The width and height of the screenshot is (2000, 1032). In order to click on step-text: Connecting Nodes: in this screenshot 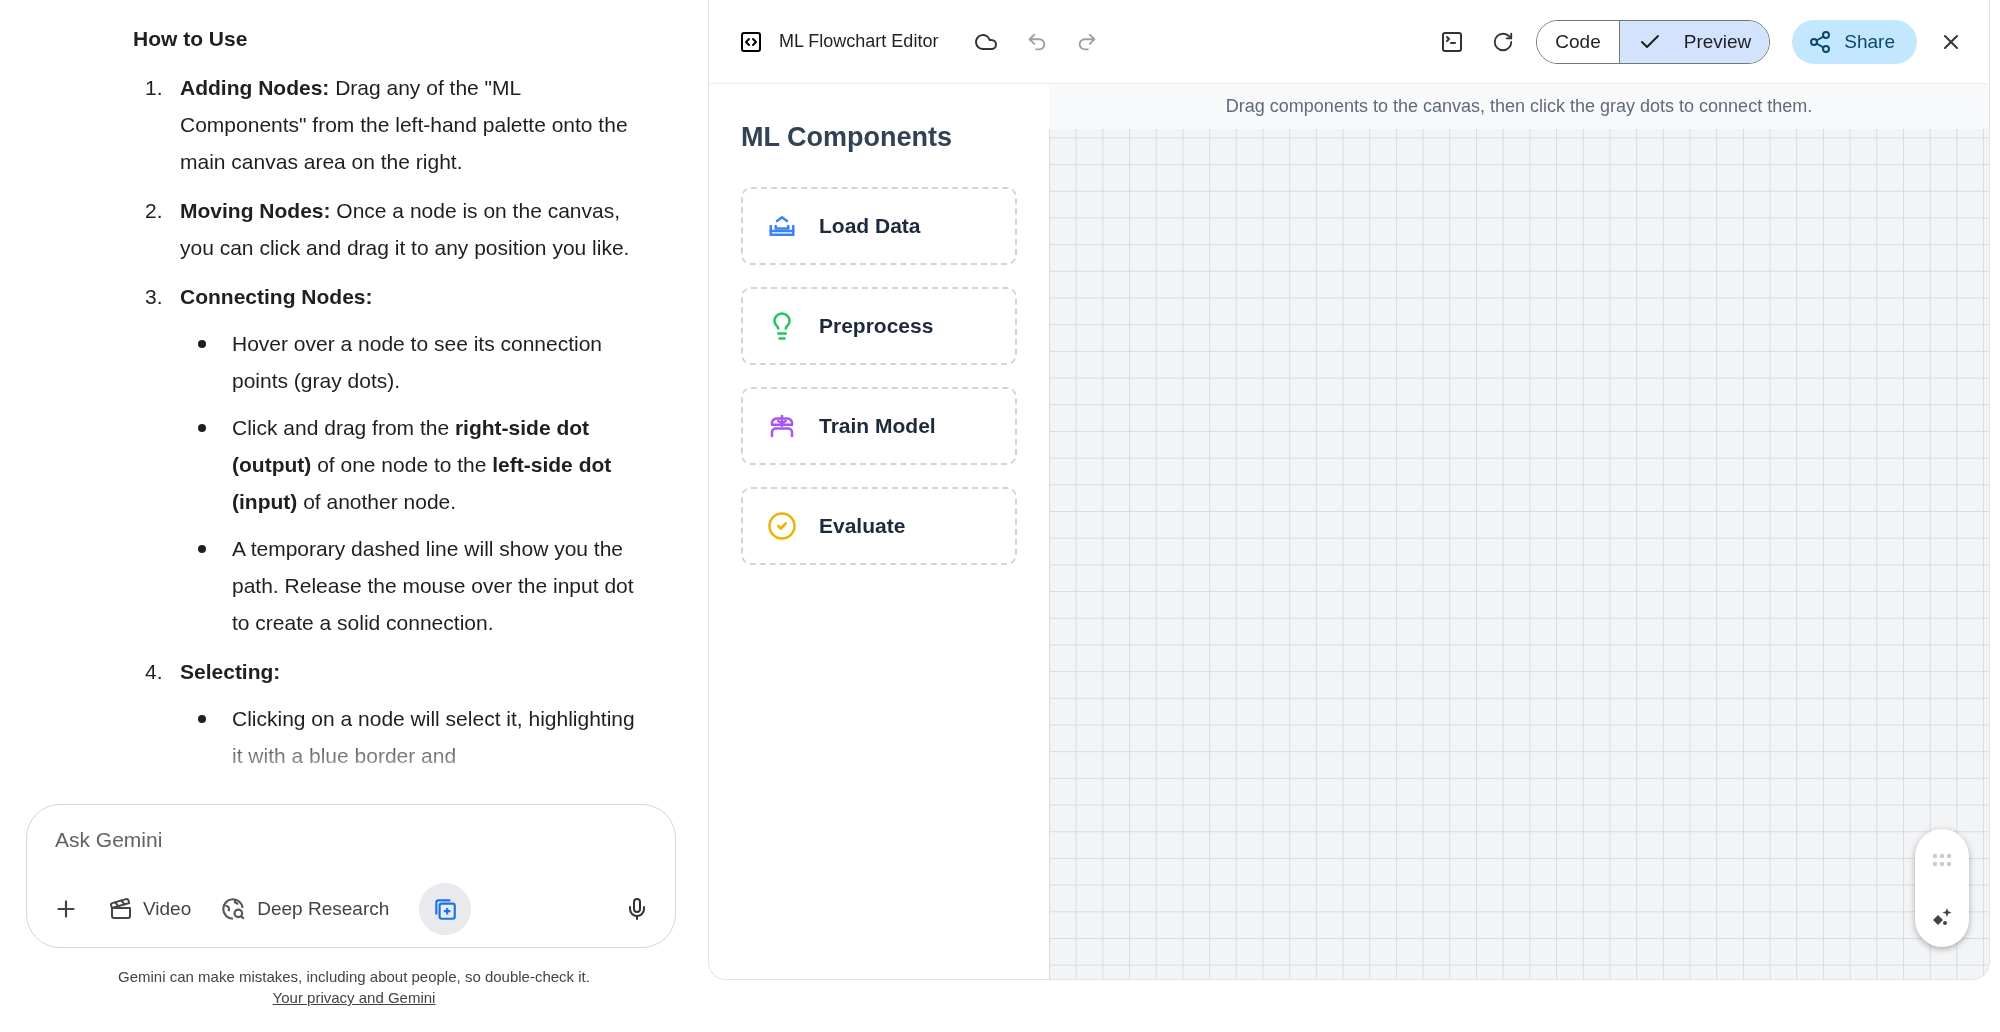, I will do `click(277, 297)`.